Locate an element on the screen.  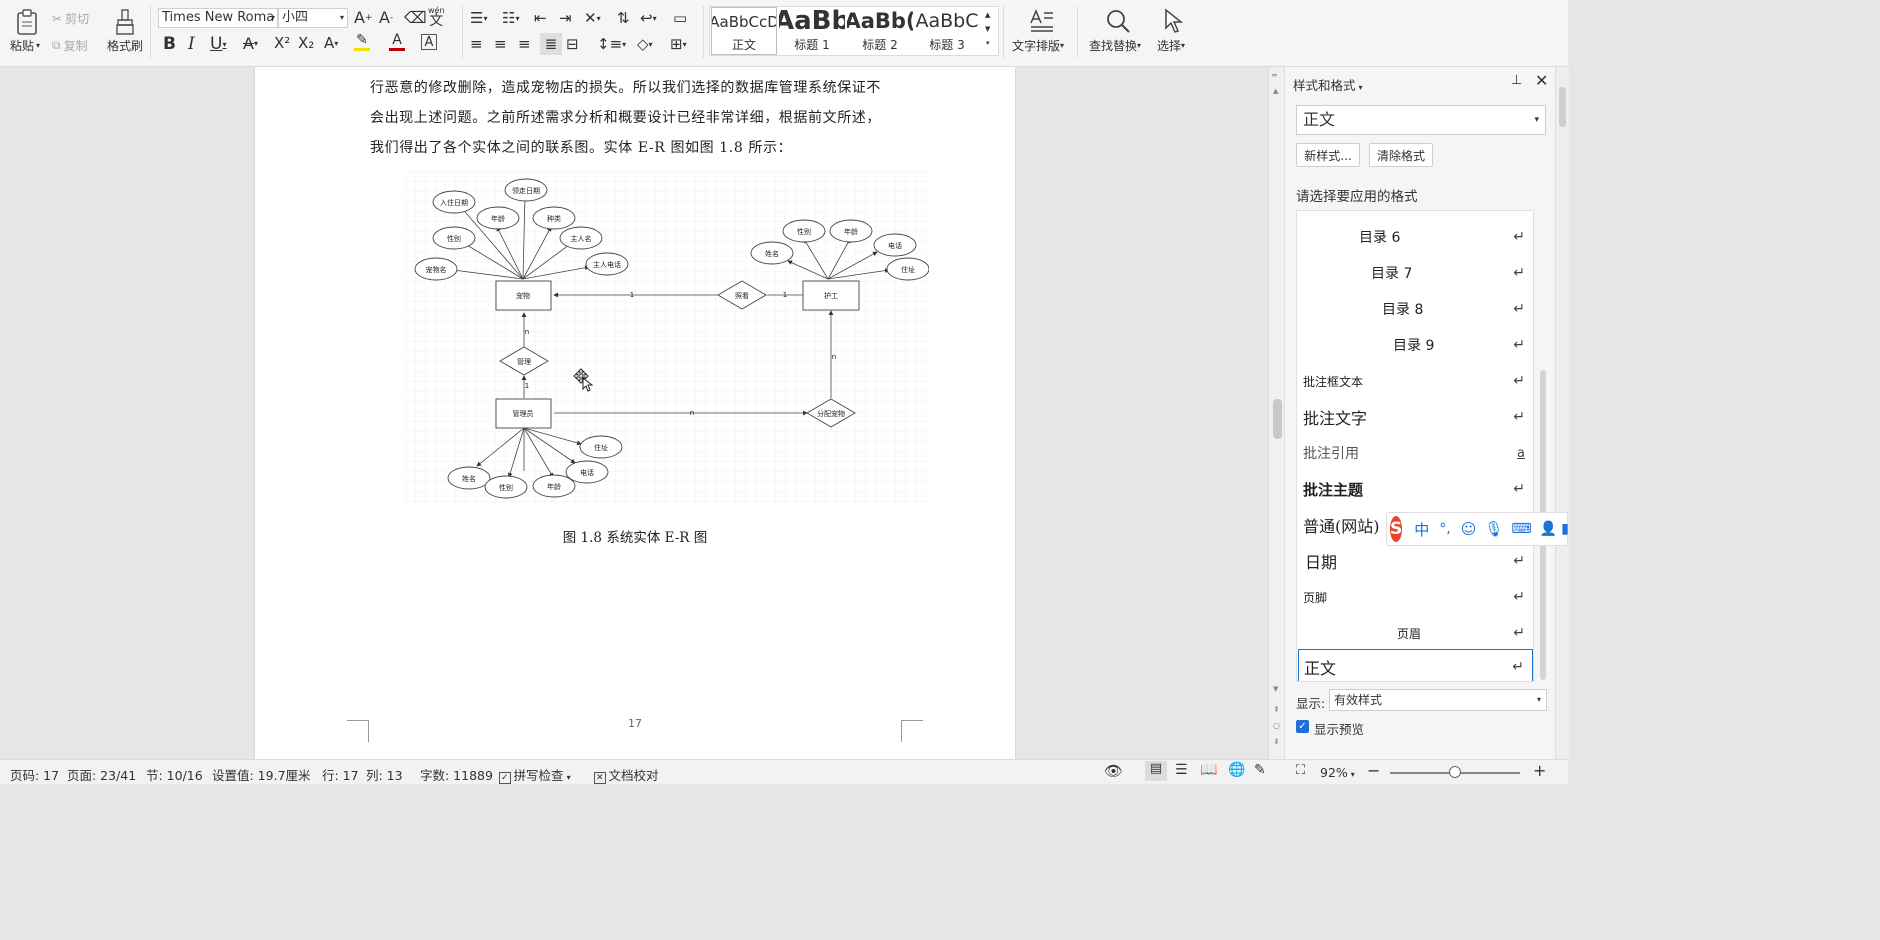
status-section: 节: 10/16 is located at coordinates (174, 774).